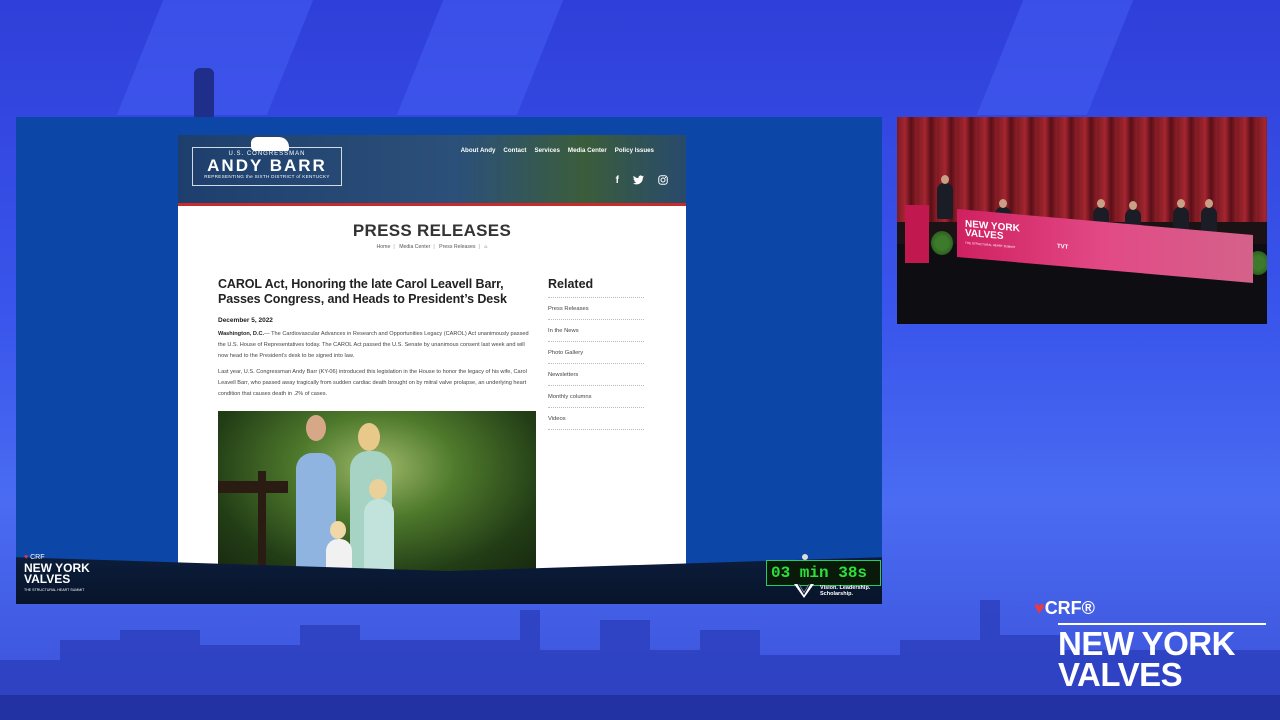 The height and width of the screenshot is (720, 1280). What do you see at coordinates (917, 234) in the screenshot?
I see `podium` at bounding box center [917, 234].